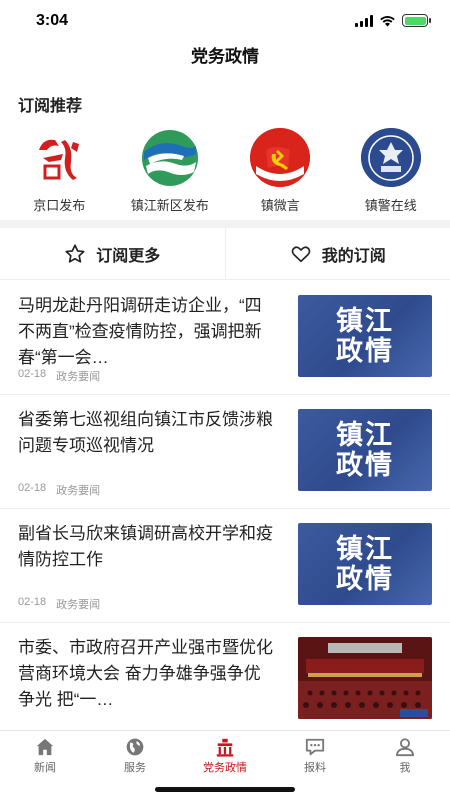 This screenshot has width=450, height=800. What do you see at coordinates (315, 767) in the screenshot?
I see `tab-label: 报料` at bounding box center [315, 767].